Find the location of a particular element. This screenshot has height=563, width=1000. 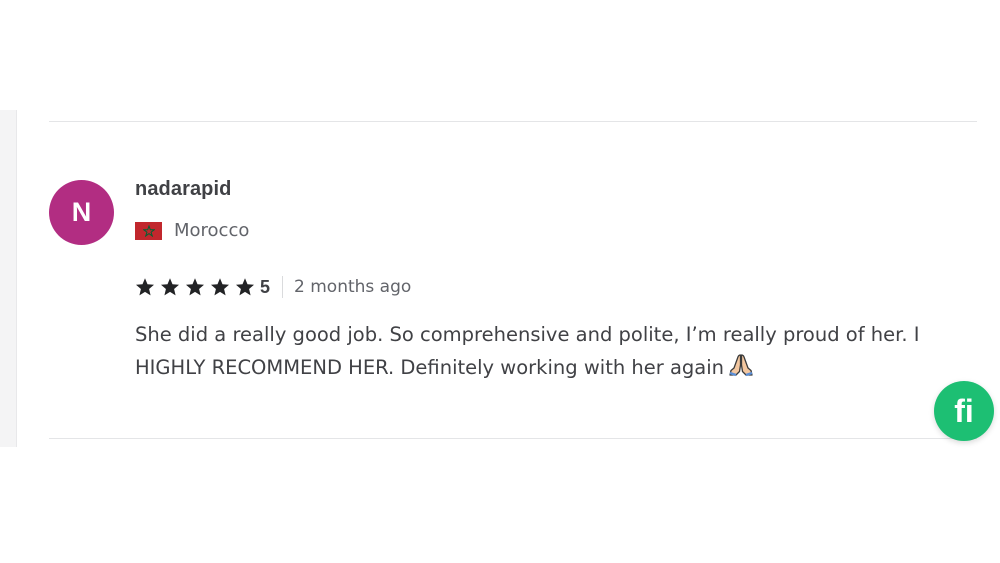

divider-top is located at coordinates (513, 121).